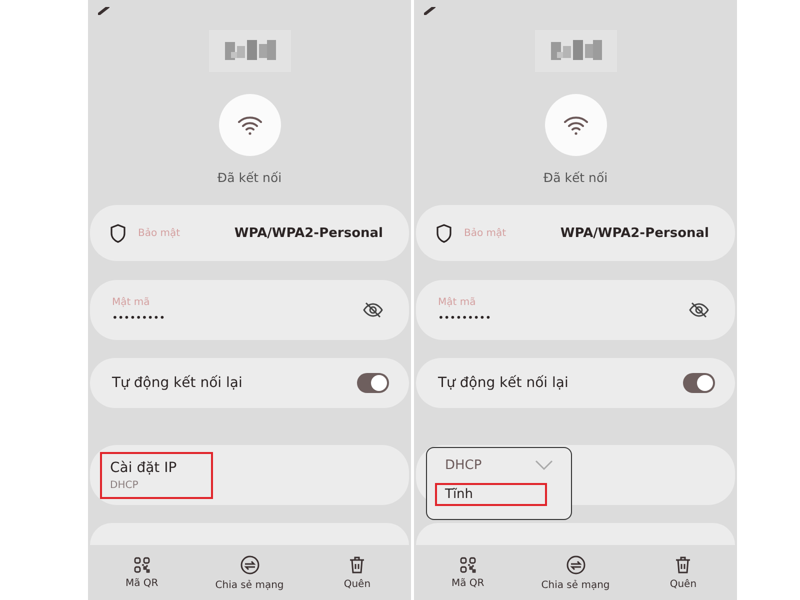  Describe the element at coordinates (249, 475) in the screenshot. I see `ip-settings-card: Cài đặt IP DHCP` at that location.